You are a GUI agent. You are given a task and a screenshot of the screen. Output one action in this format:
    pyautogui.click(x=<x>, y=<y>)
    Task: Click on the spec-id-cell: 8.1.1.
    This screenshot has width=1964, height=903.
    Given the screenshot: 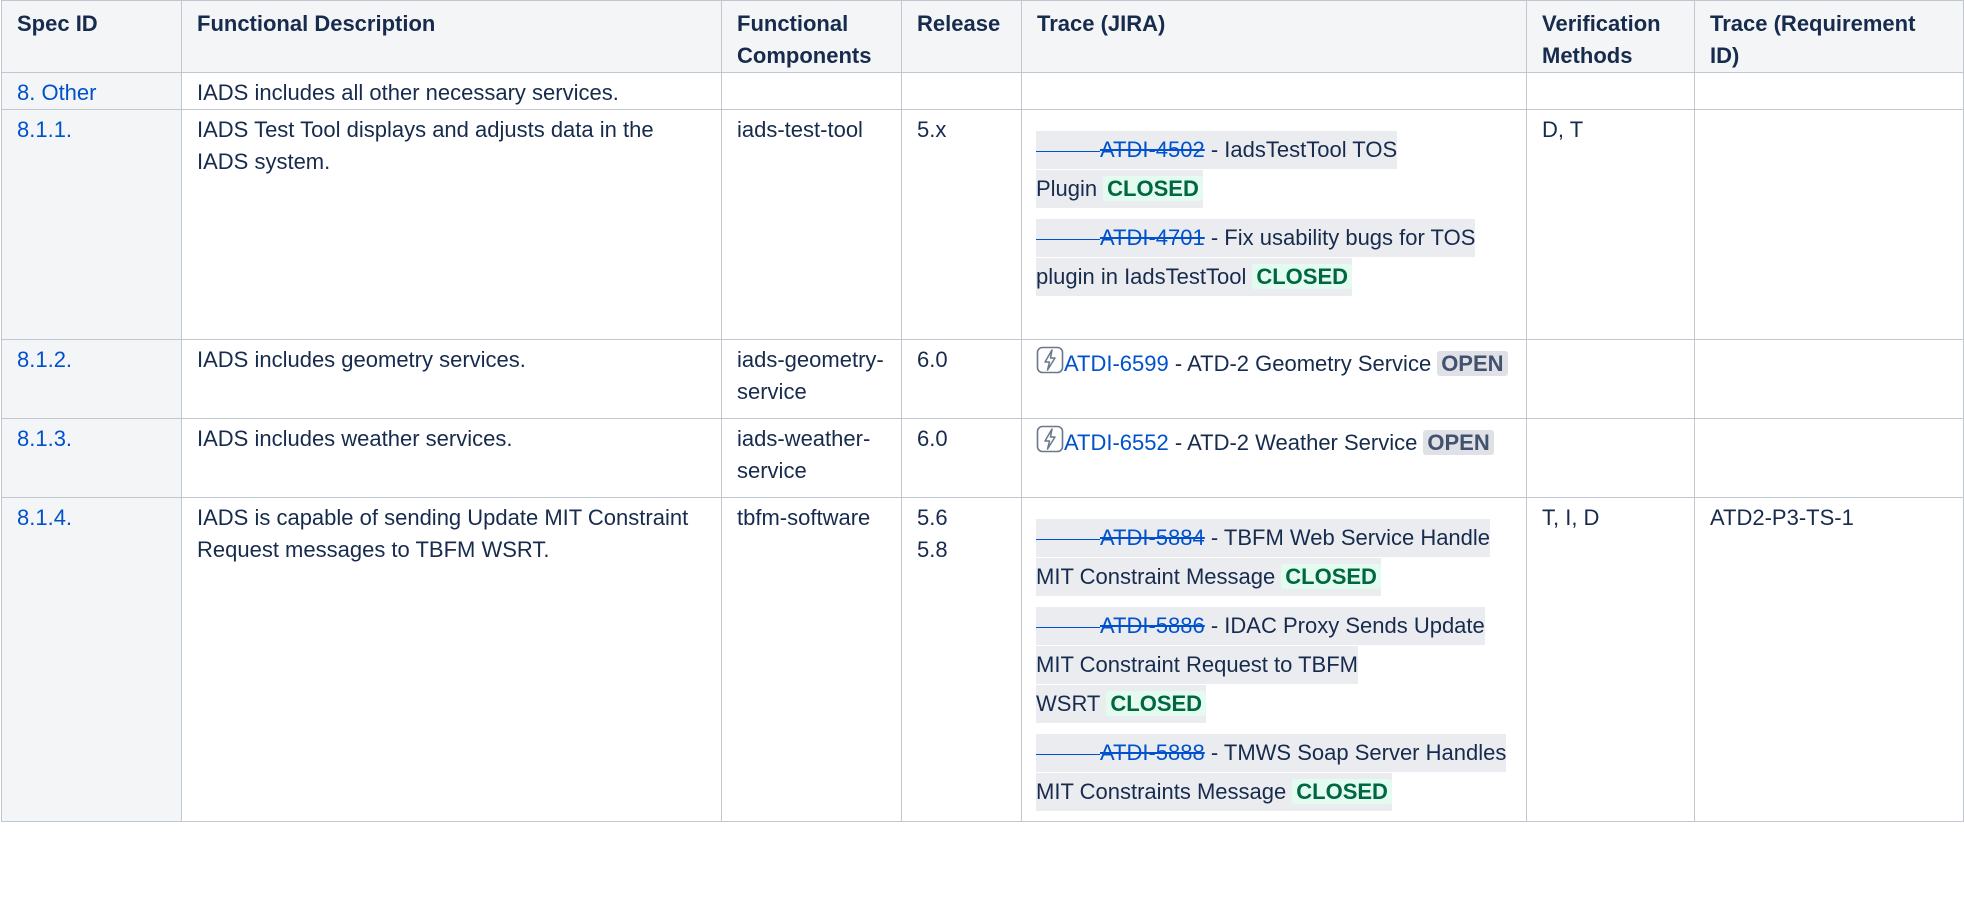 What is the action you would take?
    pyautogui.click(x=91, y=224)
    